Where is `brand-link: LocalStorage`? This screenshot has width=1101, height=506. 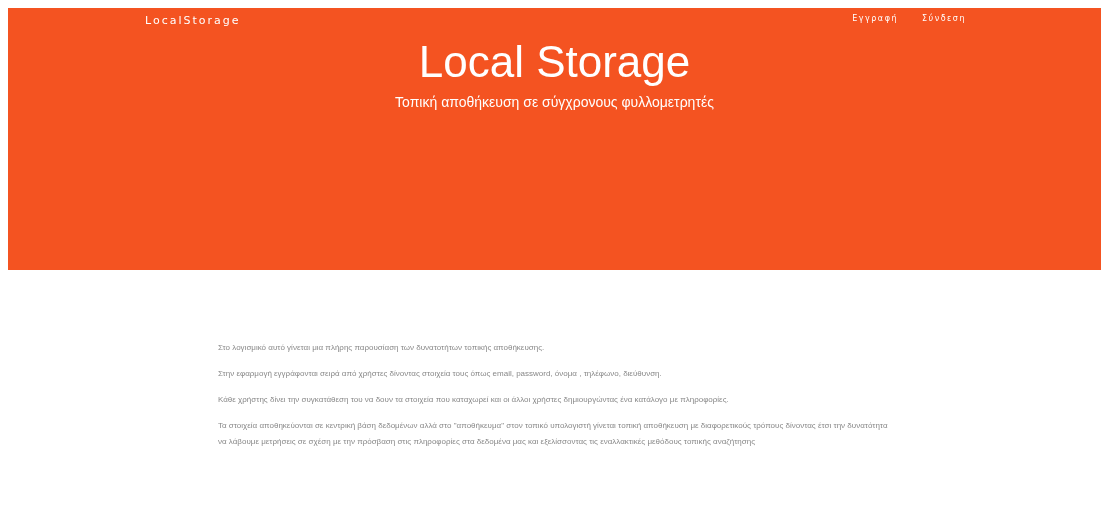 brand-link: LocalStorage is located at coordinates (193, 21).